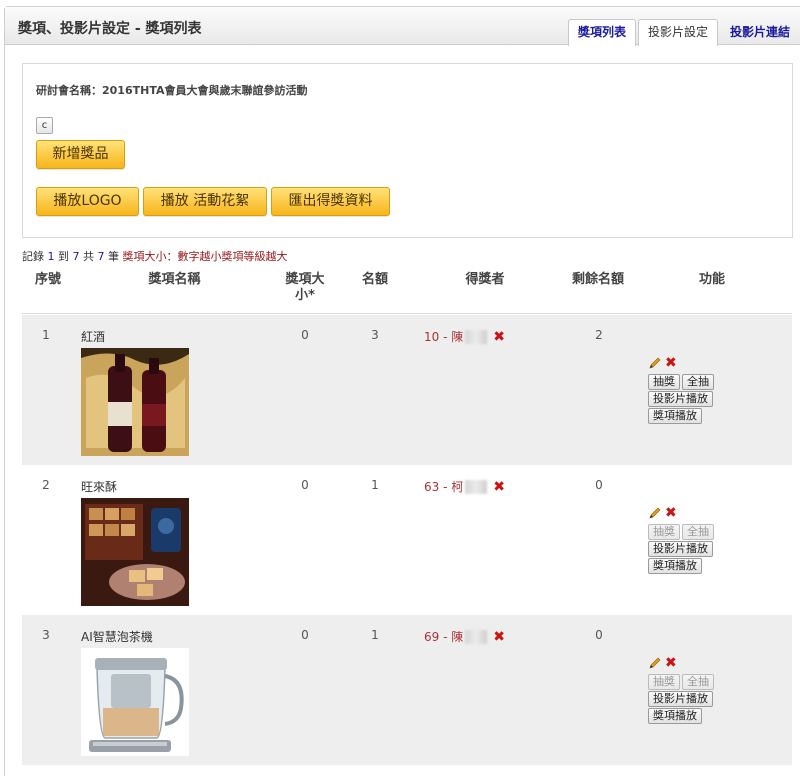 Image resolution: width=800 pixels, height=776 pixels. What do you see at coordinates (443, 336) in the screenshot?
I see `winner-label: 10 - 陳` at bounding box center [443, 336].